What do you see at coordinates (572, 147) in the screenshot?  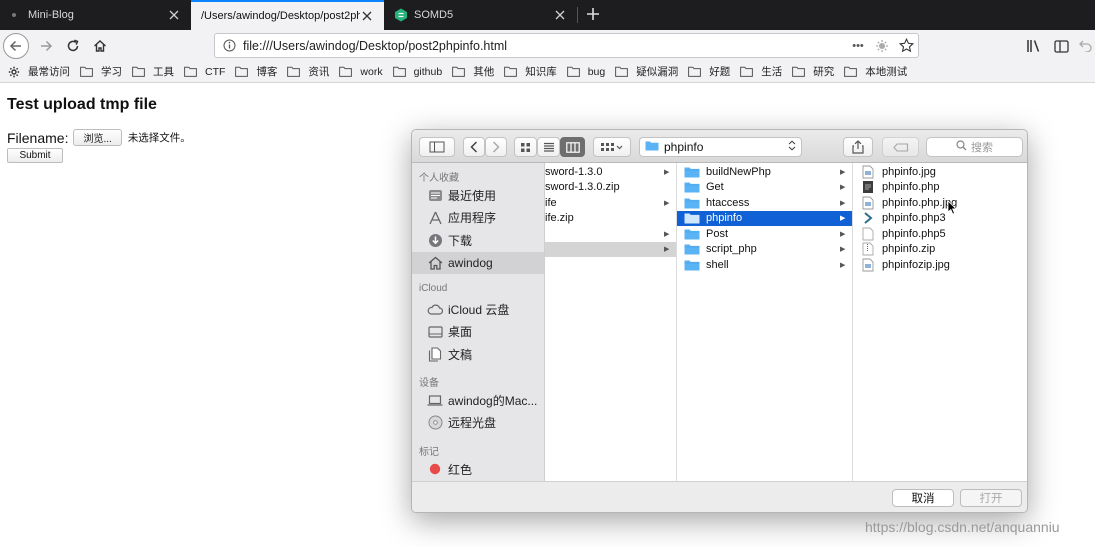 I see `column-view-icon` at bounding box center [572, 147].